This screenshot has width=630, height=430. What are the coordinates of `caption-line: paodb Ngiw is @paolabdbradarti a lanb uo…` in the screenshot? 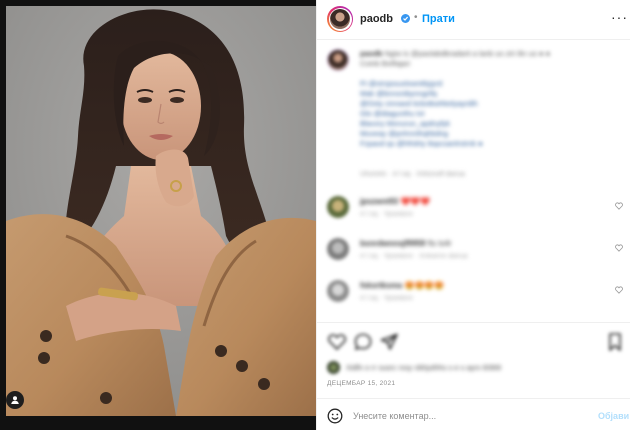 It's located at (455, 53).